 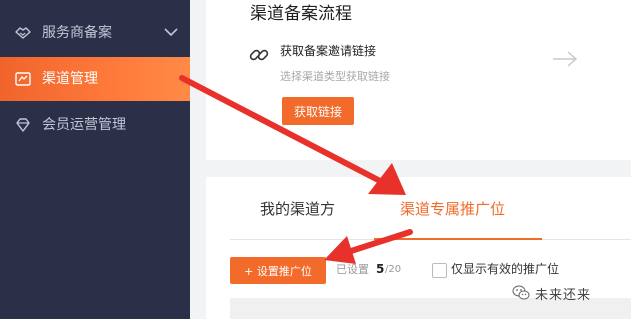 What do you see at coordinates (84, 125) in the screenshot?
I see `sidebar-item-label: 会员运营管理` at bounding box center [84, 125].